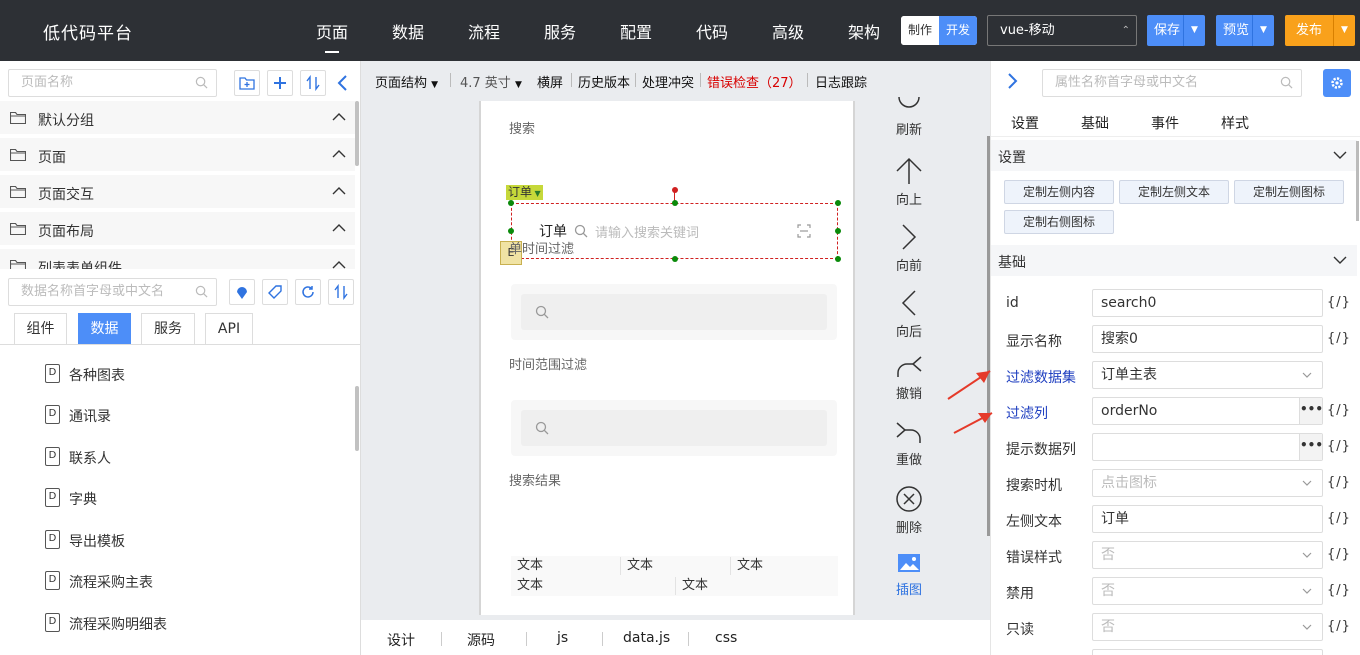 Image resolution: width=1360 pixels, height=655 pixels. I want to click on log-trace-button: 日志跟踪, so click(841, 81).